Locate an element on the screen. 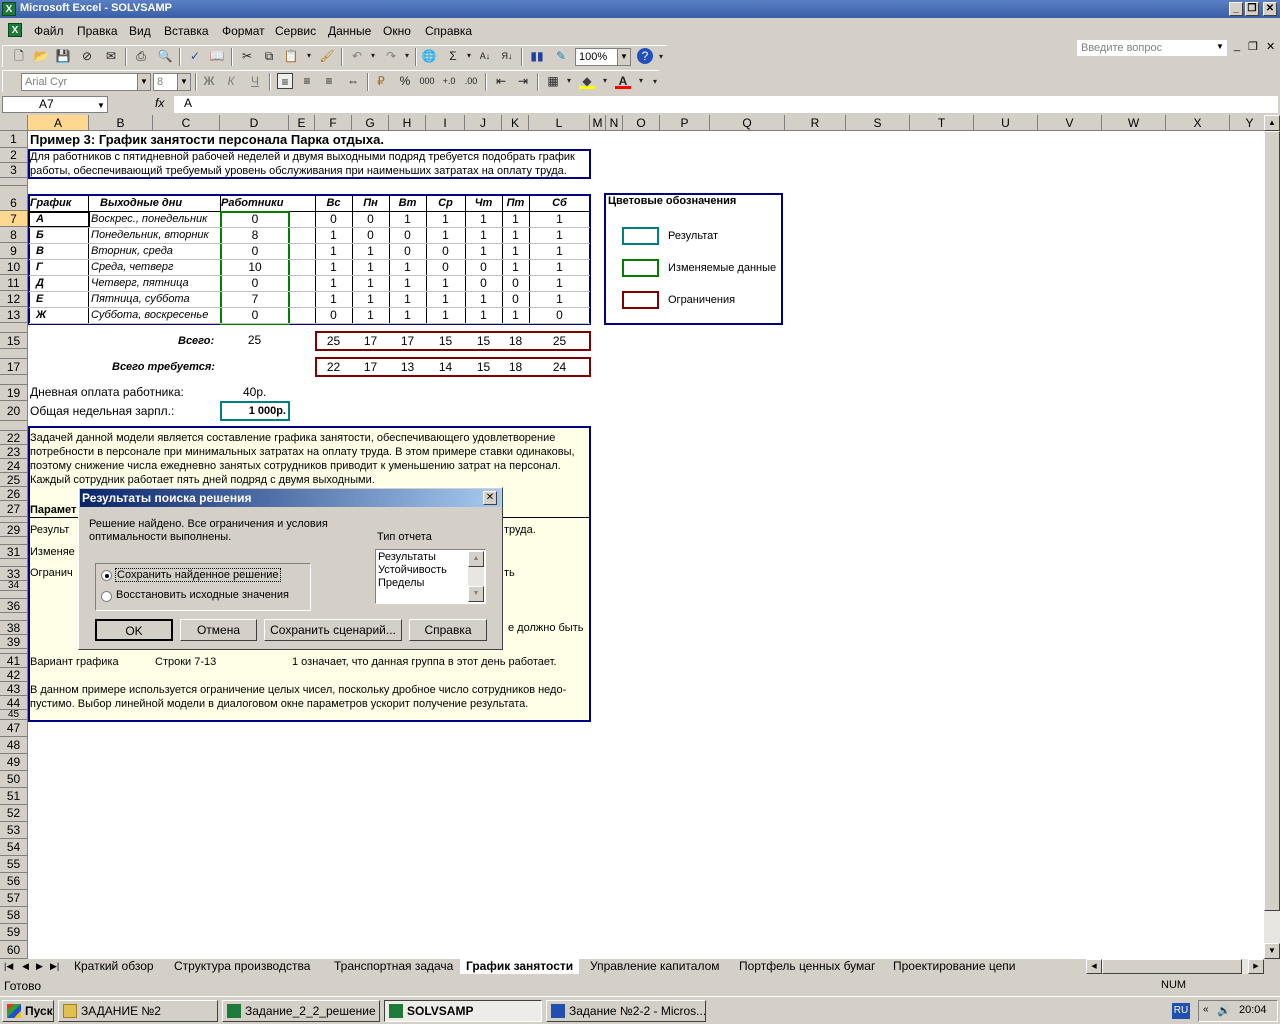  row-header: 51 is located at coordinates (14, 796).